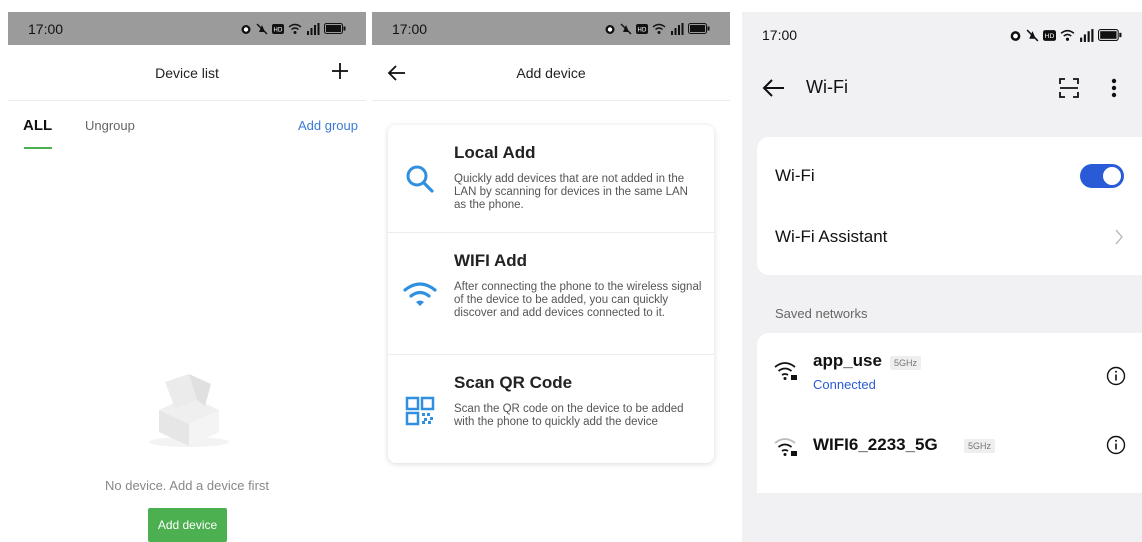 This screenshot has height=542, width=1142. Describe the element at coordinates (328, 125) in the screenshot. I see `add-group-link: Add group` at that location.